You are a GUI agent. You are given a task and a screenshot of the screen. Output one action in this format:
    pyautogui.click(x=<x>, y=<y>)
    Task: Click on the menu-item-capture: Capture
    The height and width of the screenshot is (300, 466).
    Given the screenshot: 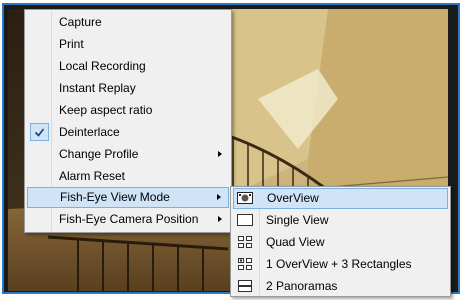 What is the action you would take?
    pyautogui.click(x=128, y=22)
    